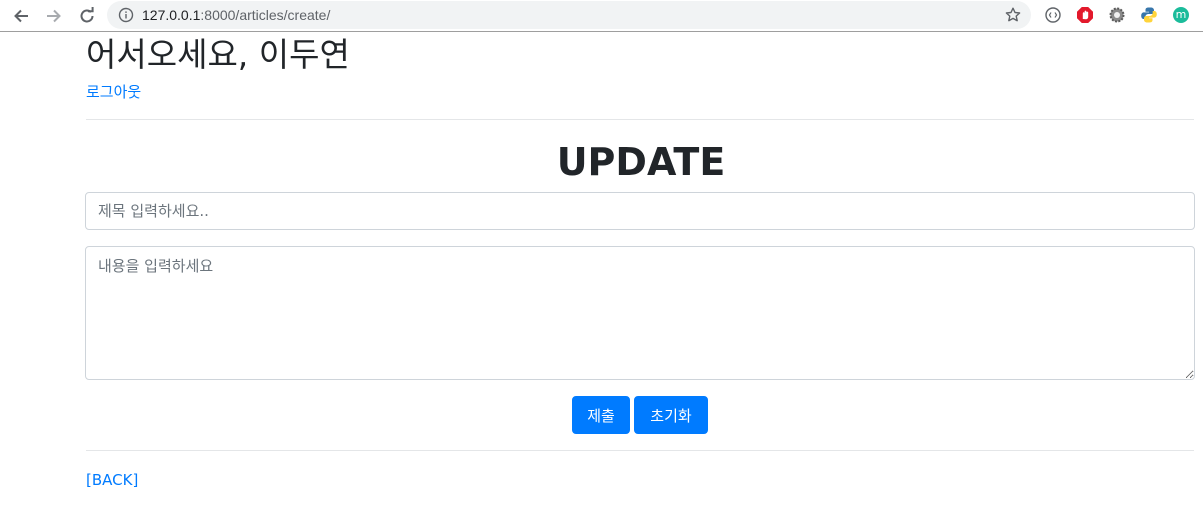 The image size is (1203, 505). I want to click on profile-letter: m, so click(1181, 14).